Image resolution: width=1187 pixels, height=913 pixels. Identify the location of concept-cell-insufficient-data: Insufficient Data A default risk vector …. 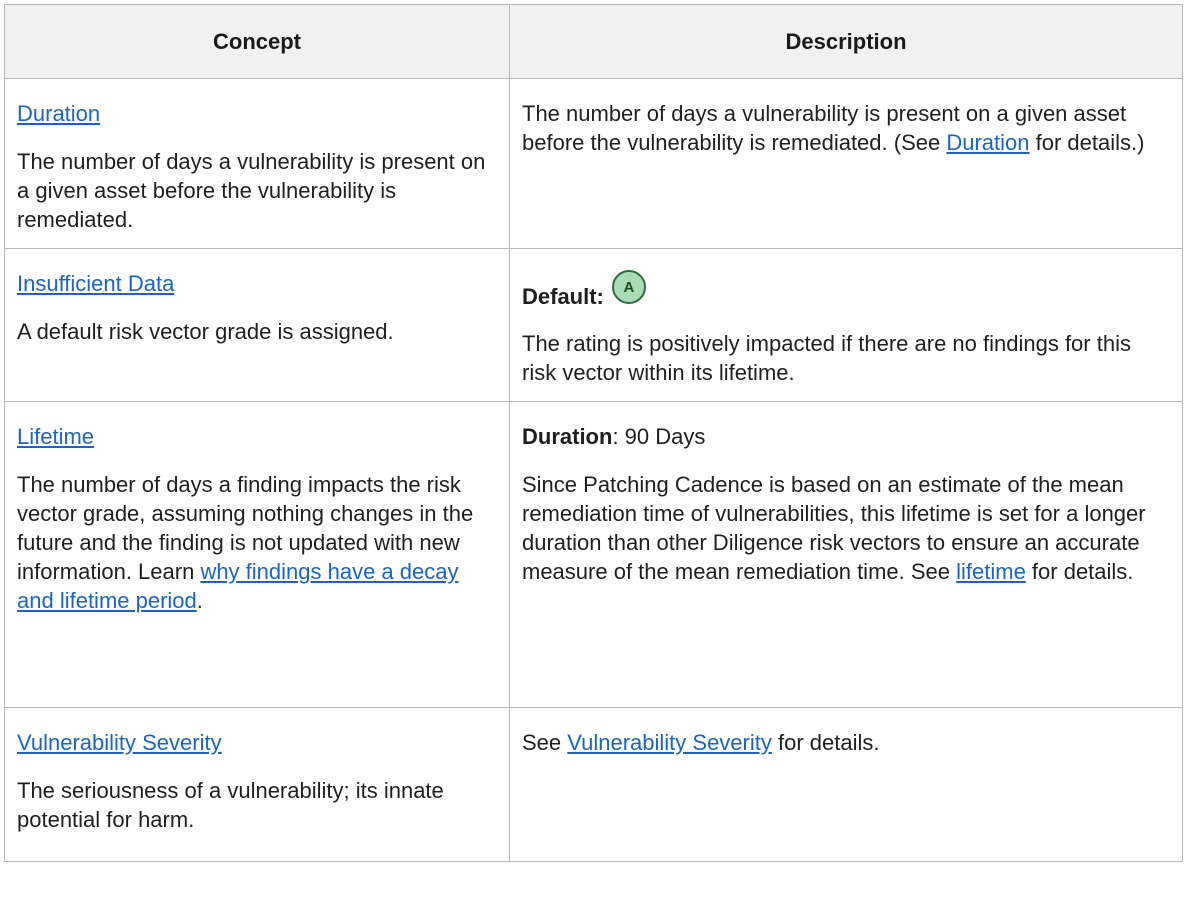
(257, 325).